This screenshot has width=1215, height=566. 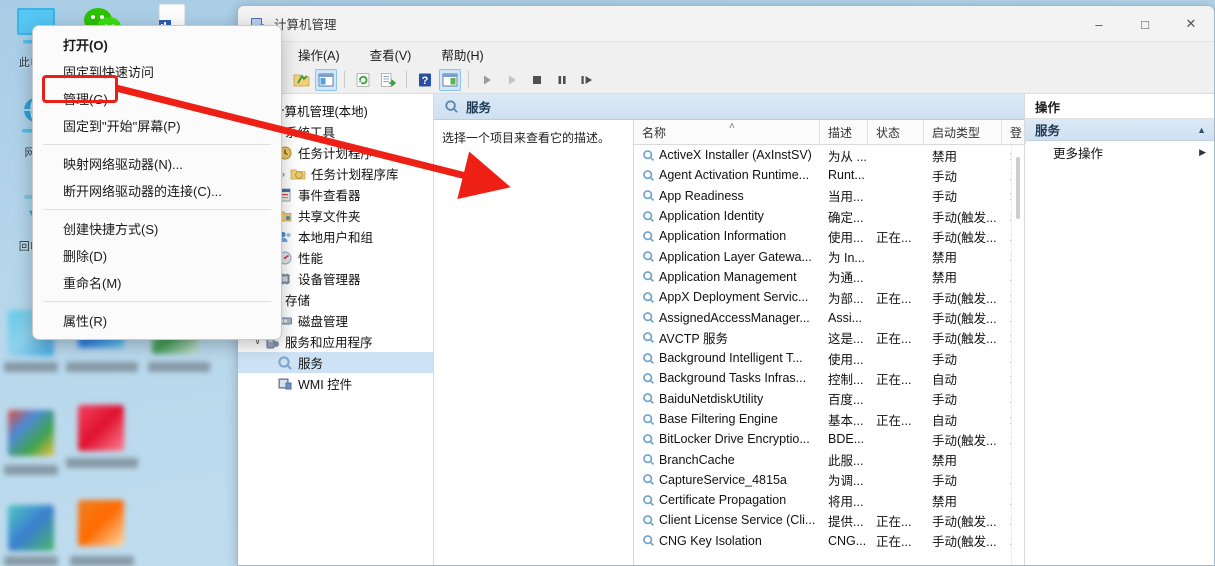 What do you see at coordinates (1119, 130) in the screenshot?
I see `actions-section-services: 服务 ▲` at bounding box center [1119, 130].